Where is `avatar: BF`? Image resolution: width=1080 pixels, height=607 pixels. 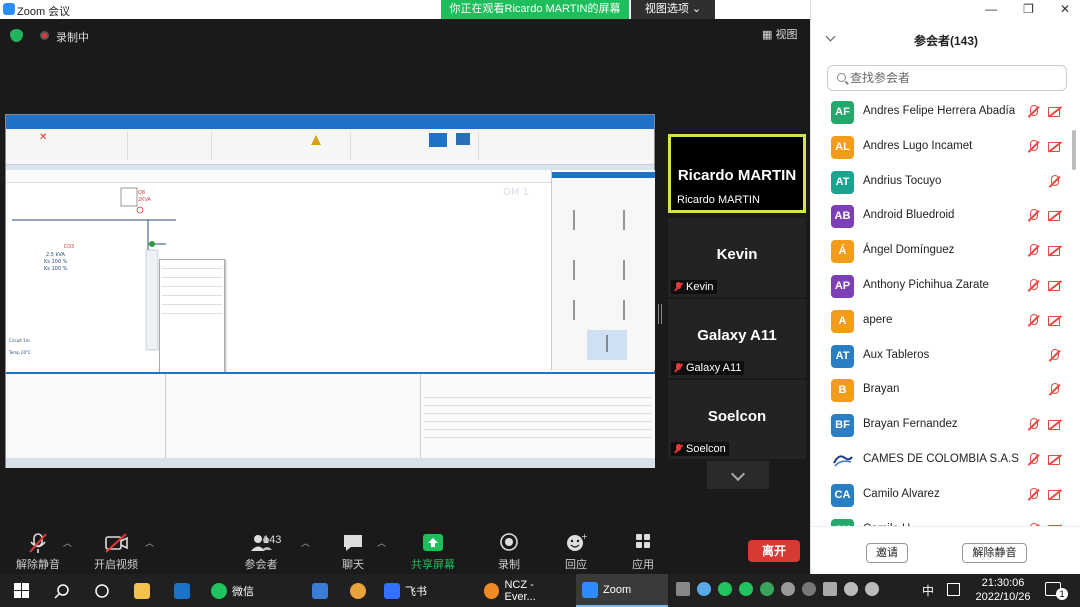 avatar: BF is located at coordinates (842, 426).